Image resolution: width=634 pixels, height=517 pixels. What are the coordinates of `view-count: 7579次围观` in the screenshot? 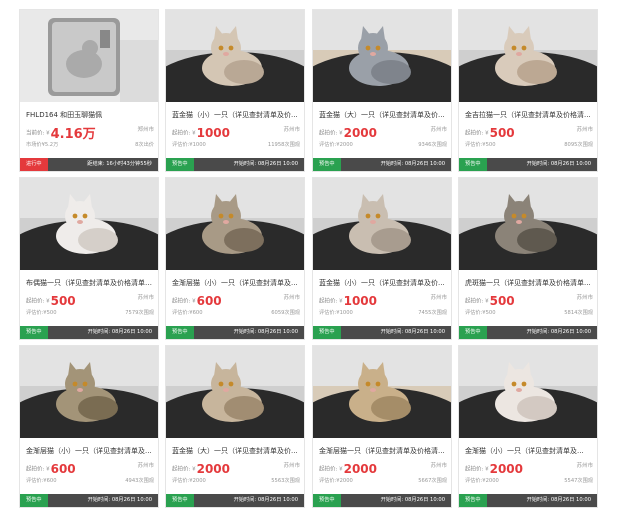 It's located at (139, 313).